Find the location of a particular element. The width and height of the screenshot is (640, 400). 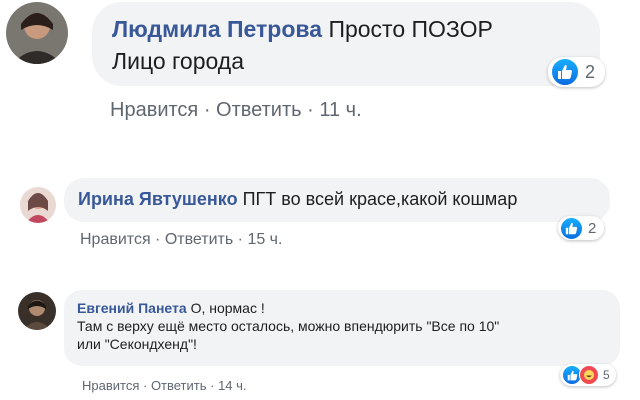

comment-actions: Нравится · Ответить · 11 ч. is located at coordinates (236, 110).